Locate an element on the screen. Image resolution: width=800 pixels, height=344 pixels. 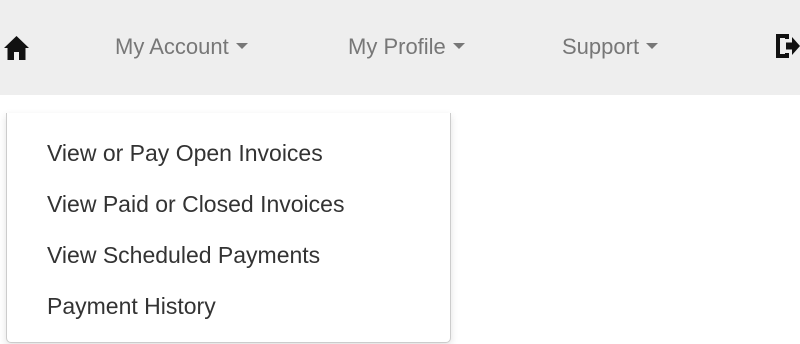
home-icon is located at coordinates (16, 48).